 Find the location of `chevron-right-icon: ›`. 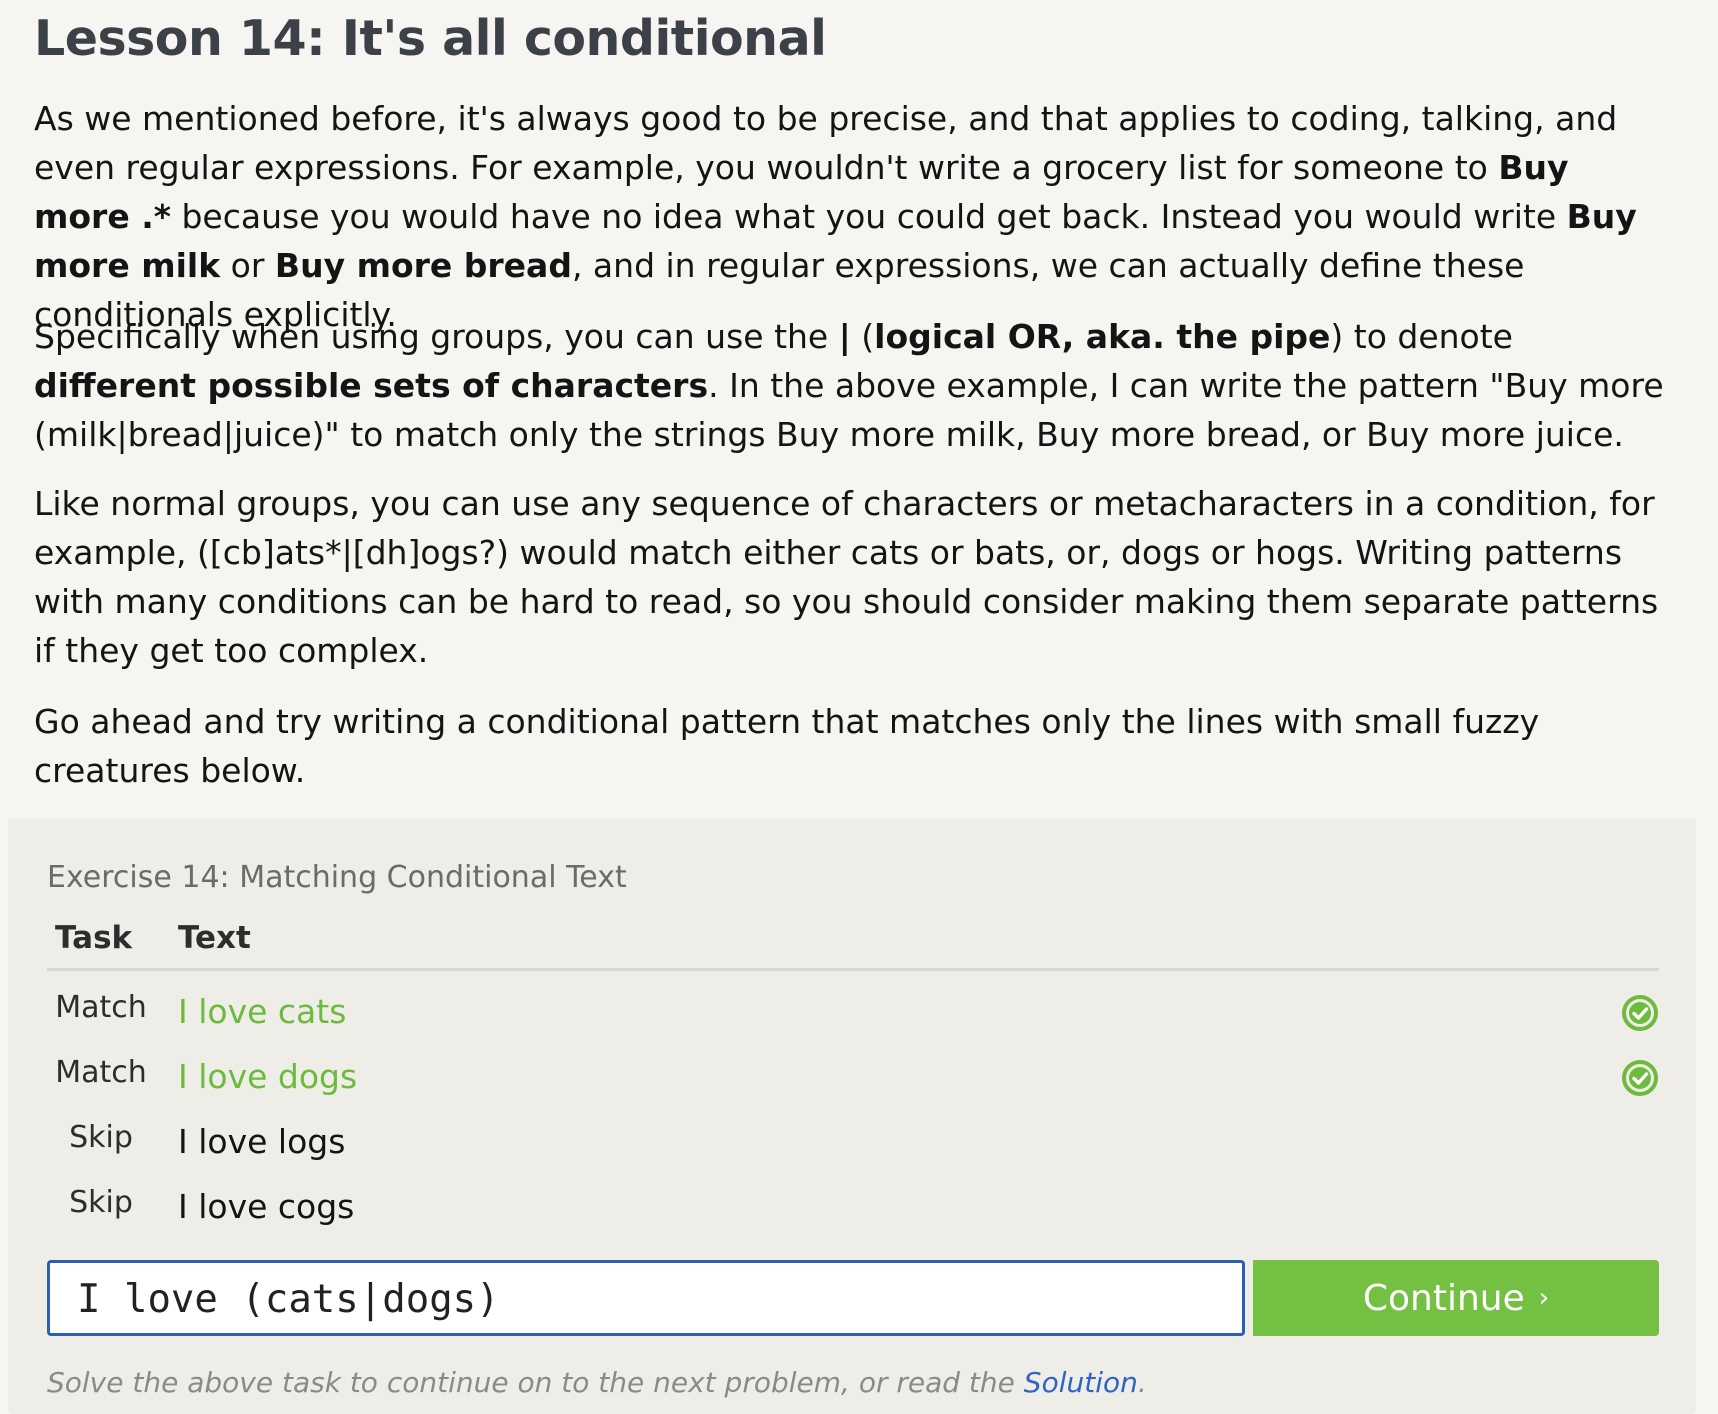

chevron-right-icon: › is located at coordinates (1544, 1298).